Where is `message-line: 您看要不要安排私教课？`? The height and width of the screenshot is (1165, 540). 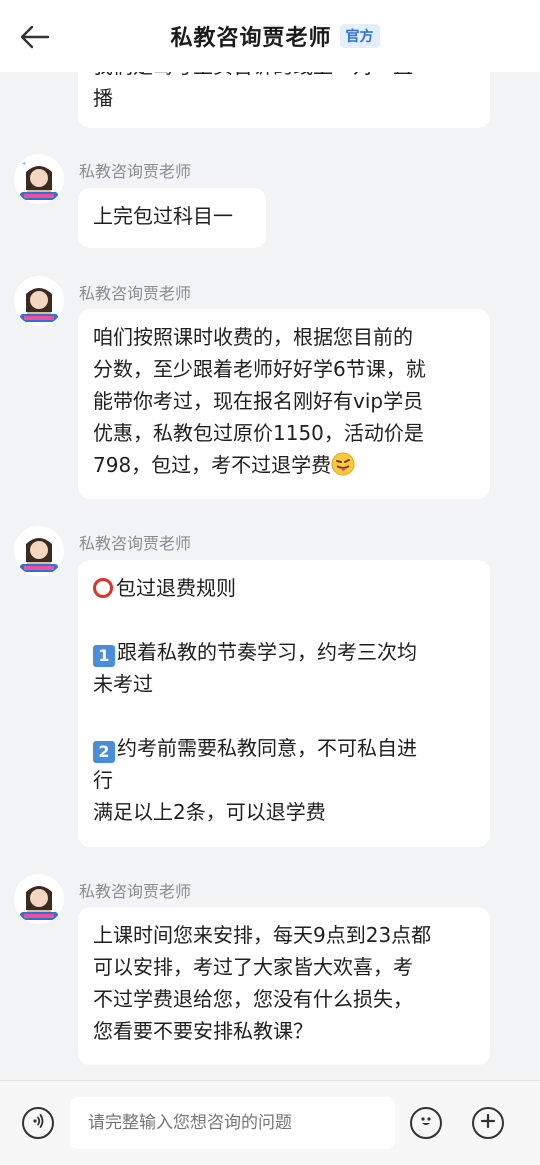 message-line: 您看要不要安排私教课？ is located at coordinates (203, 1031).